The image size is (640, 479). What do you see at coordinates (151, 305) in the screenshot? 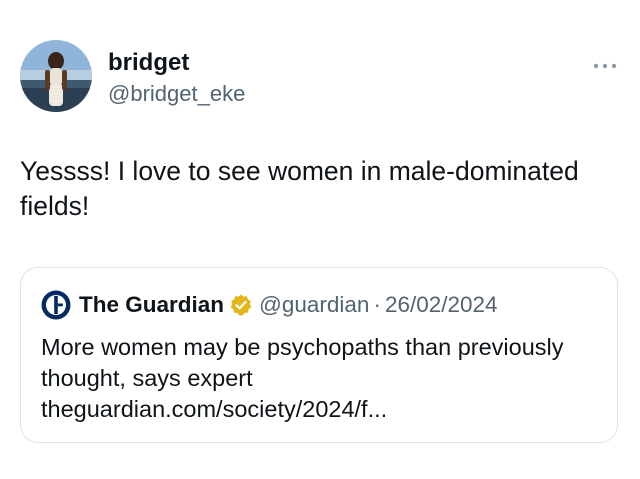
I see `quoted-author-display-name: The Guardian` at bounding box center [151, 305].